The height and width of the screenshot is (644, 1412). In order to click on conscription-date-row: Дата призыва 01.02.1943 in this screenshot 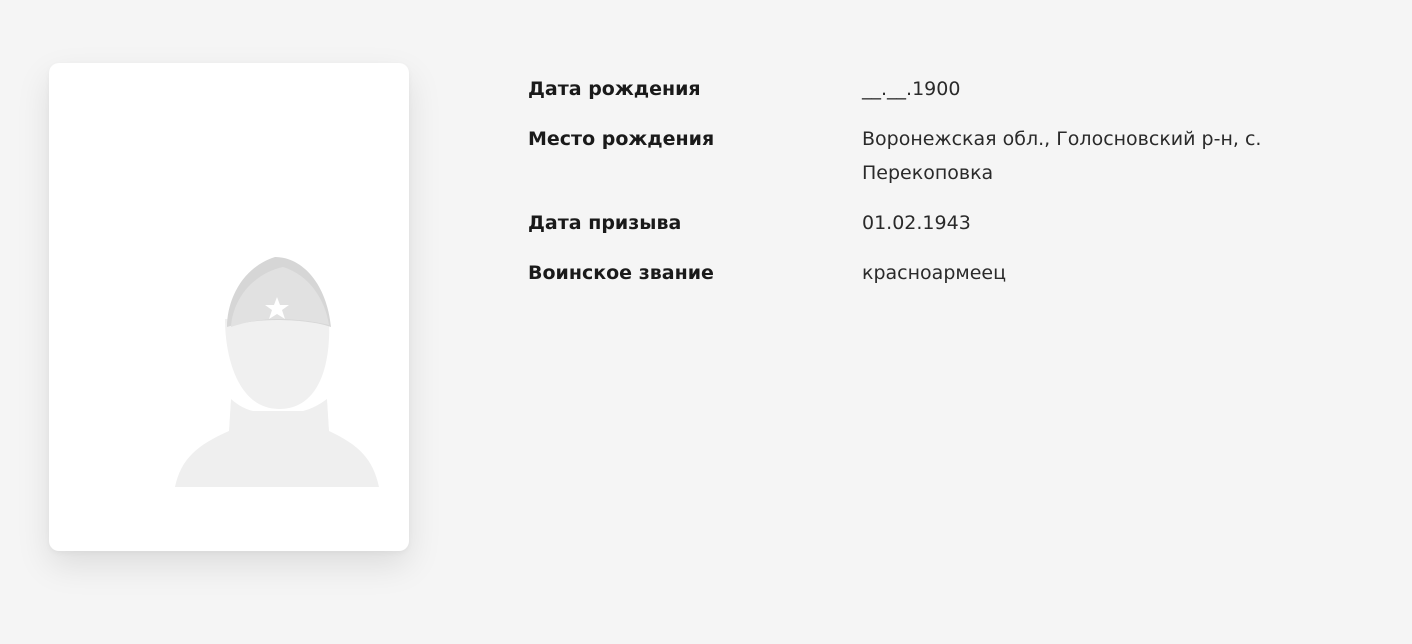, I will do `click(958, 223)`.